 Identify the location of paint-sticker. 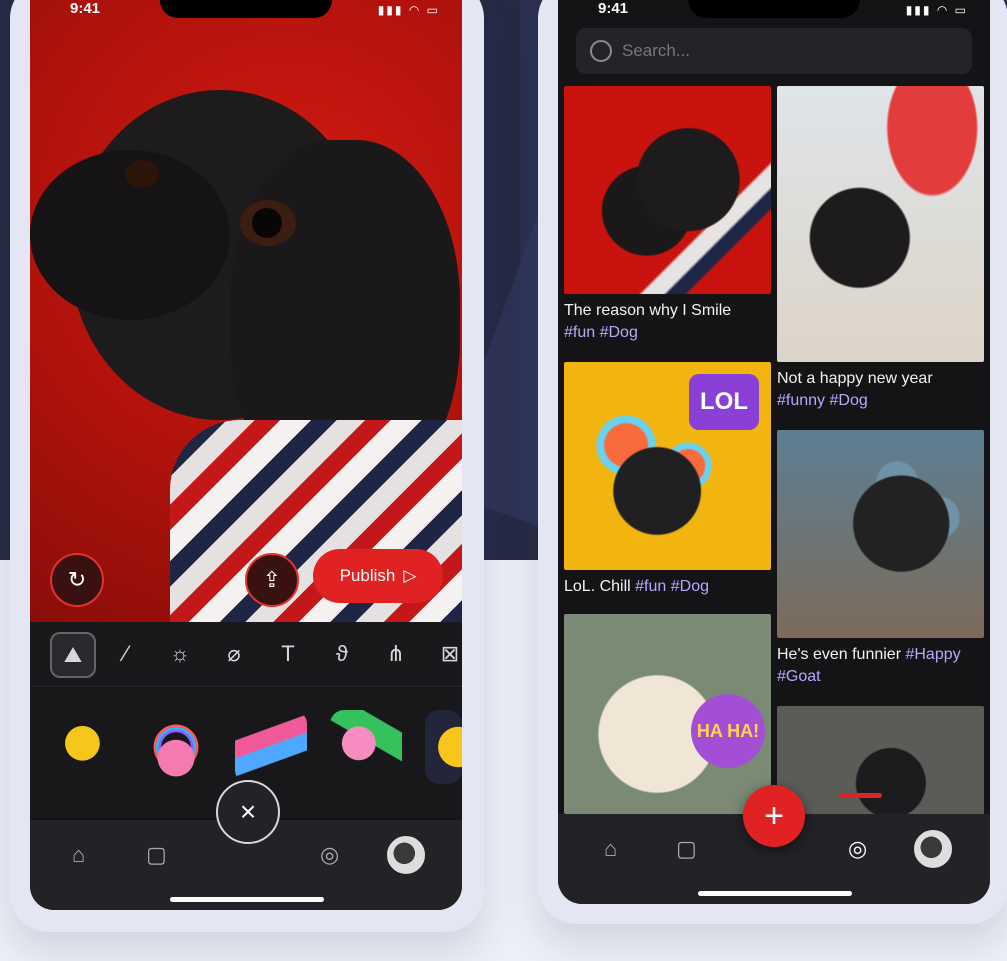
(271, 747).